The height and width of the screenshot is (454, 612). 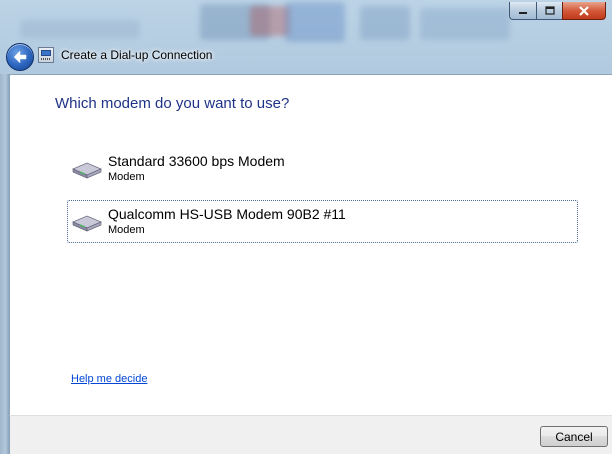 I want to click on close-button, so click(x=584, y=11).